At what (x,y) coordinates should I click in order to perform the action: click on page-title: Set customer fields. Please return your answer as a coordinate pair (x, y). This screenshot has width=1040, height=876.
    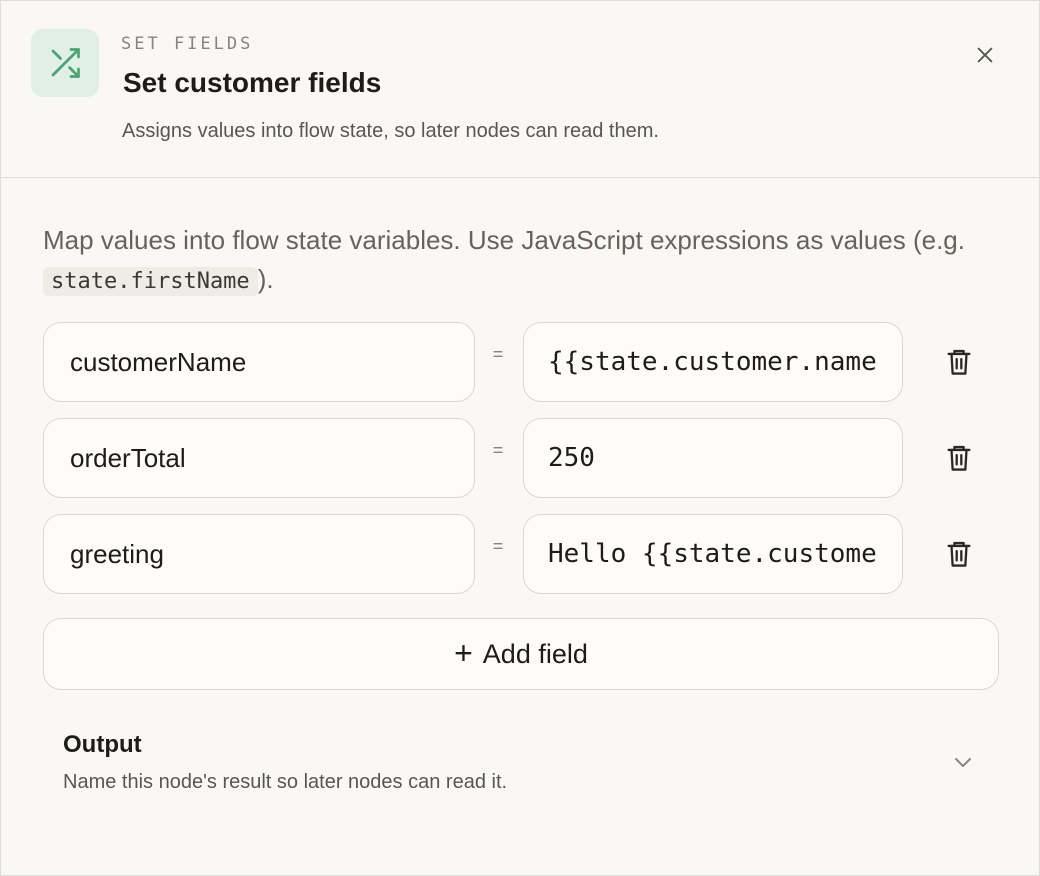
    Looking at the image, I should click on (252, 82).